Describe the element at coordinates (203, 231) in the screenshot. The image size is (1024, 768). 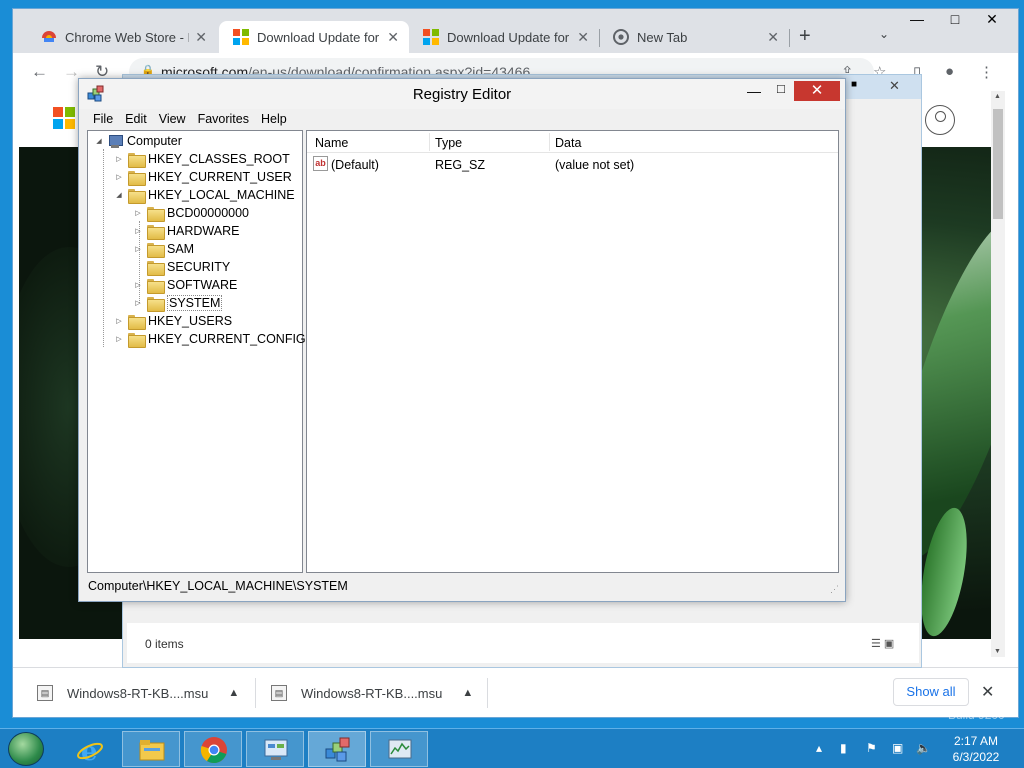
I see `tree-label: HARDWARE` at that location.